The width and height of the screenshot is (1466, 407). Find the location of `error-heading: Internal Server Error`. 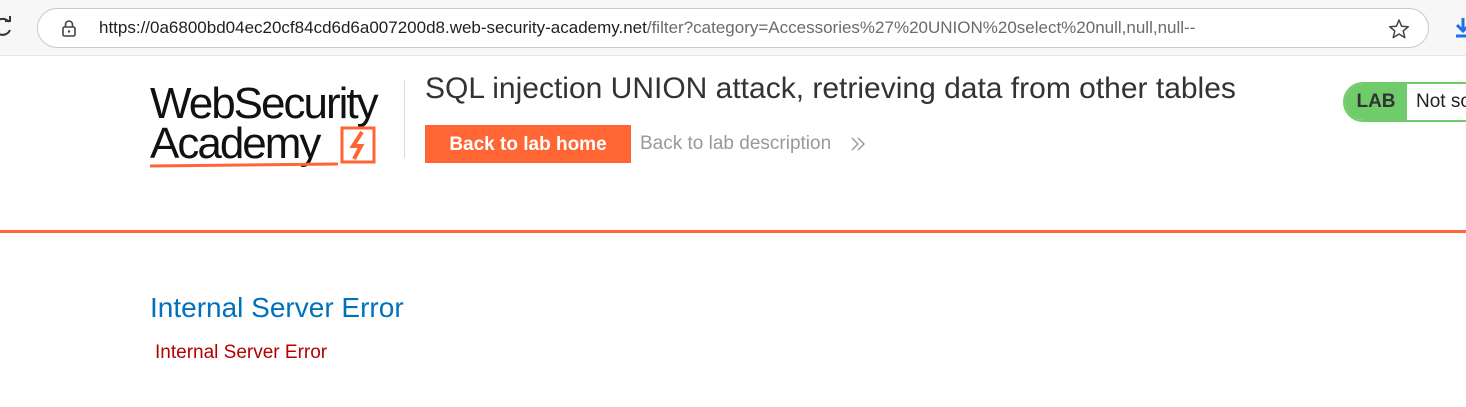

error-heading: Internal Server Error is located at coordinates (277, 307).